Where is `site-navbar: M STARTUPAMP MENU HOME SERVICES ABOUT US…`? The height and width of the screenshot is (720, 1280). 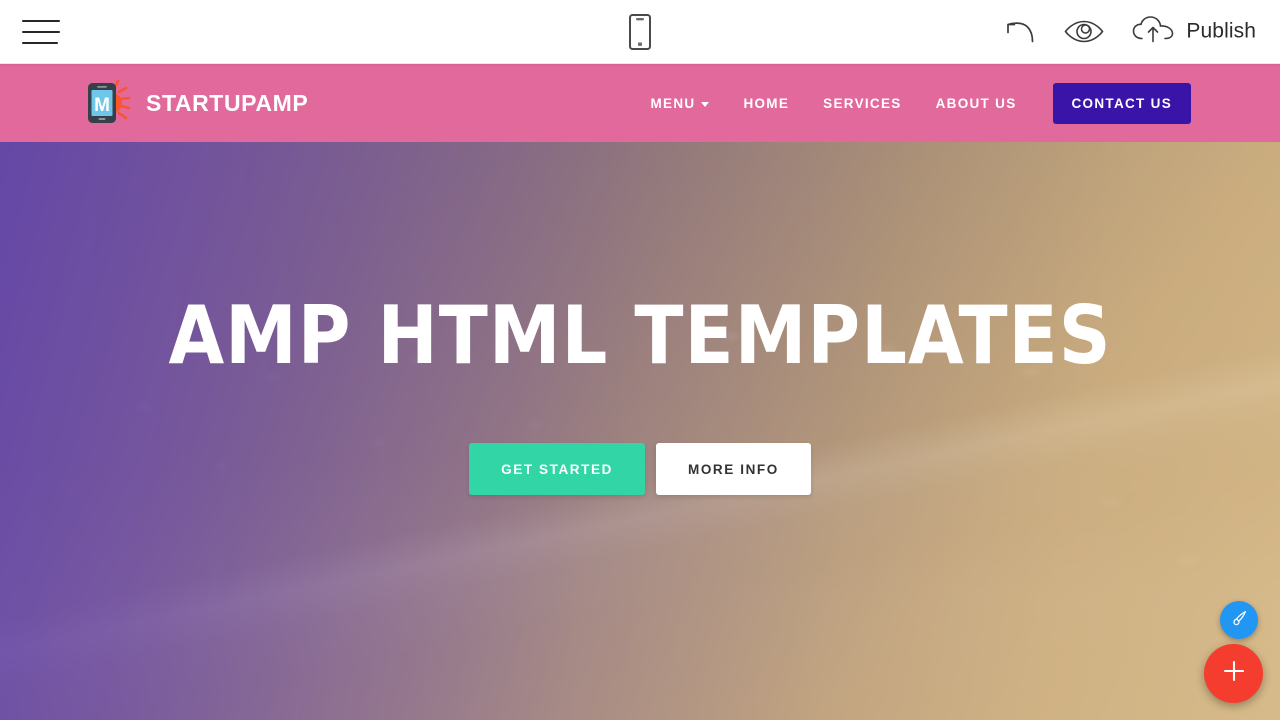 site-navbar: M STARTUPAMP MENU HOME SERVICES ABOUT US… is located at coordinates (640, 103).